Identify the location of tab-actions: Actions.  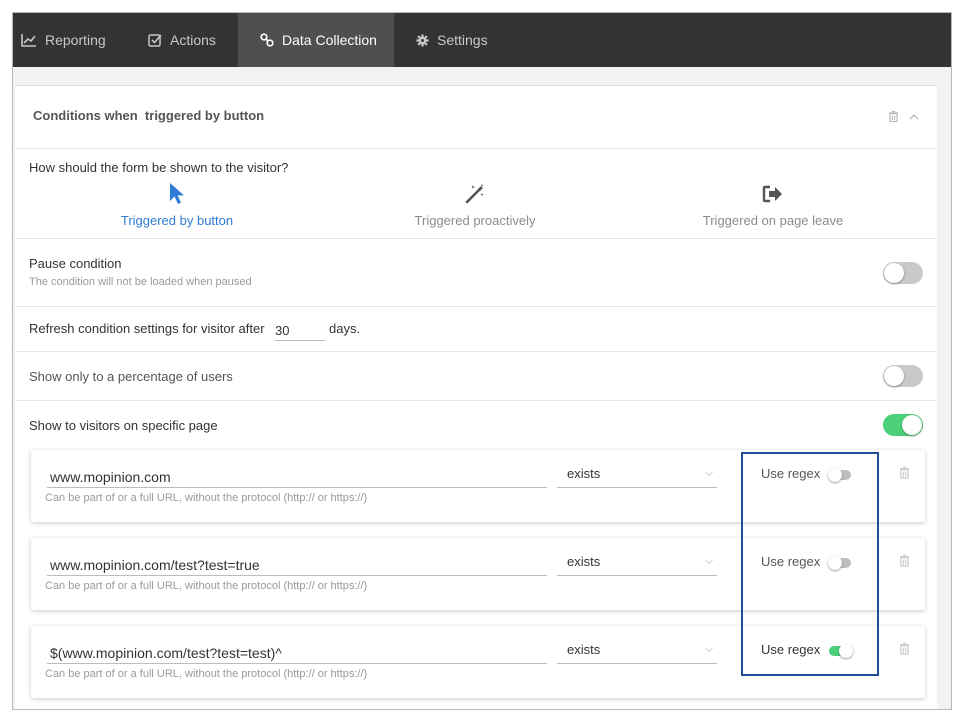
(179, 40).